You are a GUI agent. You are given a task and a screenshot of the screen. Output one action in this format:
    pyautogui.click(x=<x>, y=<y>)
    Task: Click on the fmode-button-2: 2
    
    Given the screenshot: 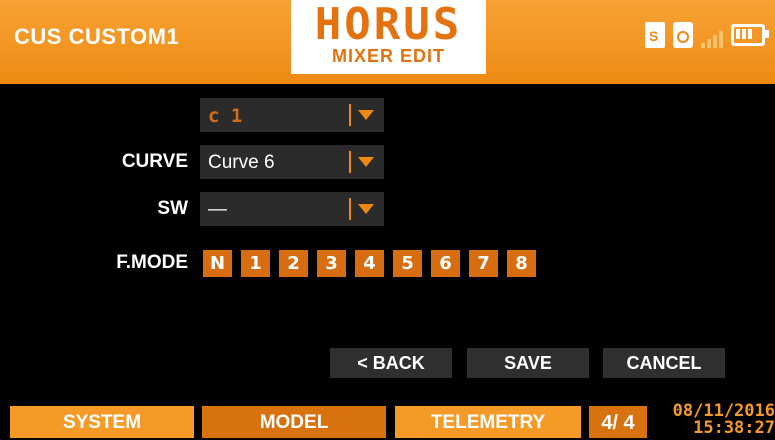 What is the action you would take?
    pyautogui.click(x=293, y=263)
    